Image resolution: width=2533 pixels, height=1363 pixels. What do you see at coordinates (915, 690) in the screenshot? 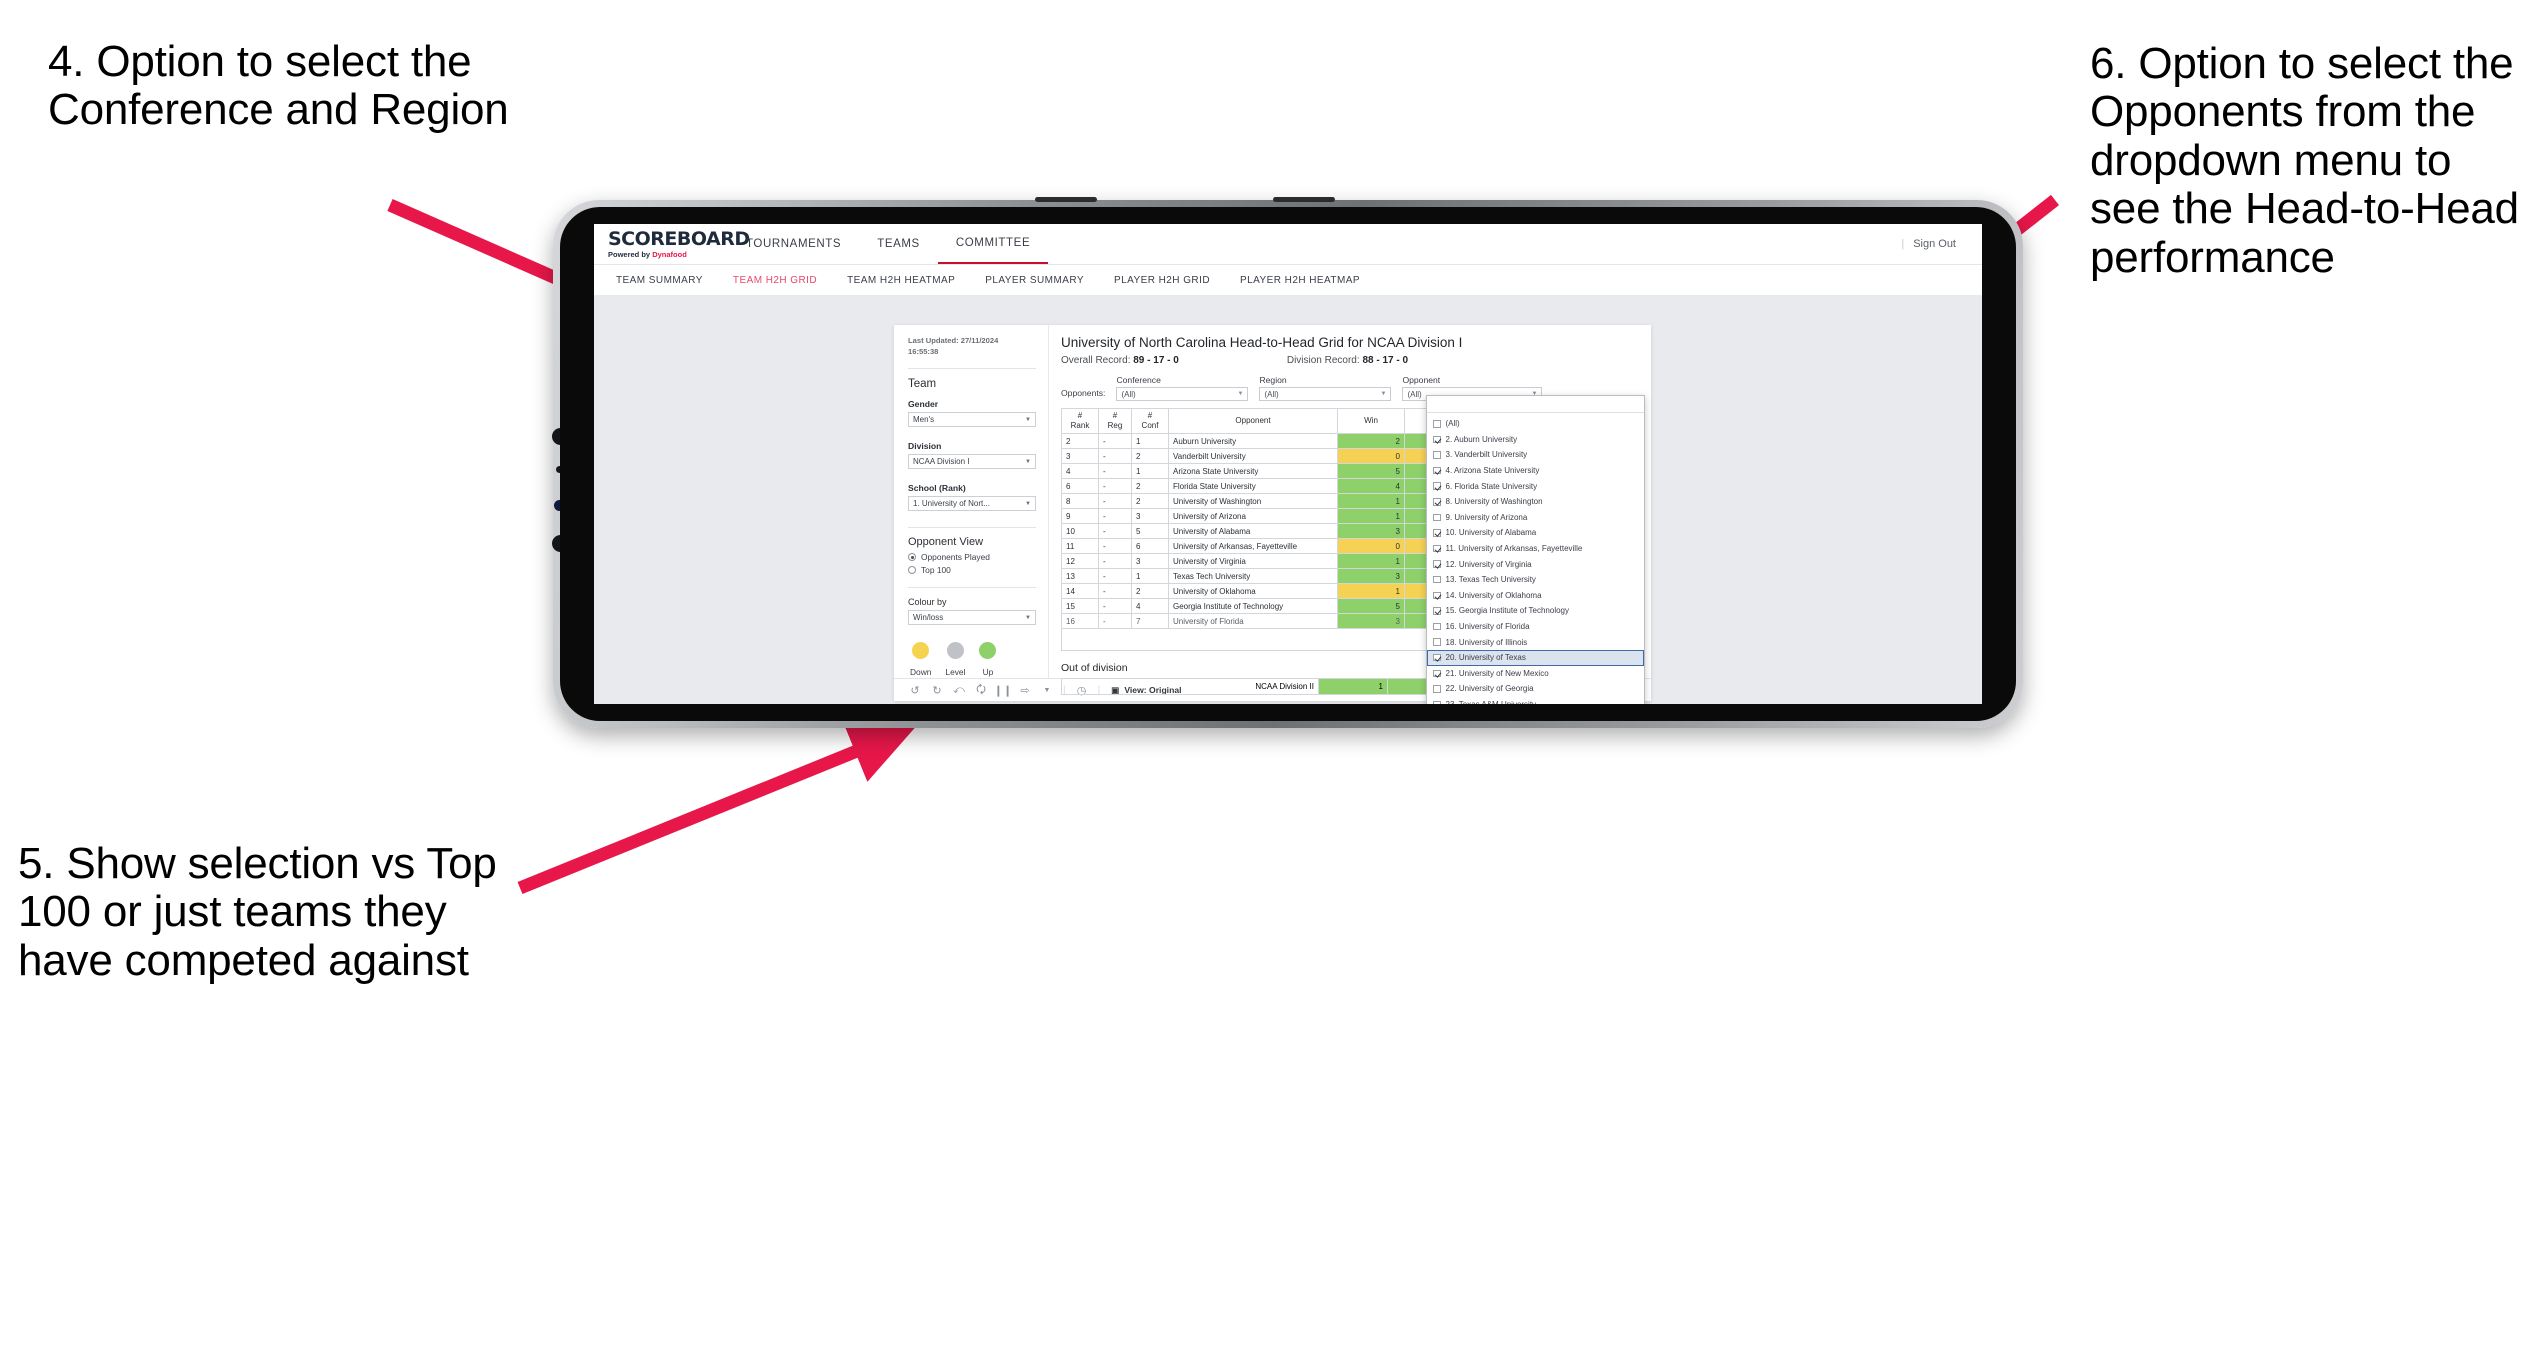
I see `undo-icon: ↺` at bounding box center [915, 690].